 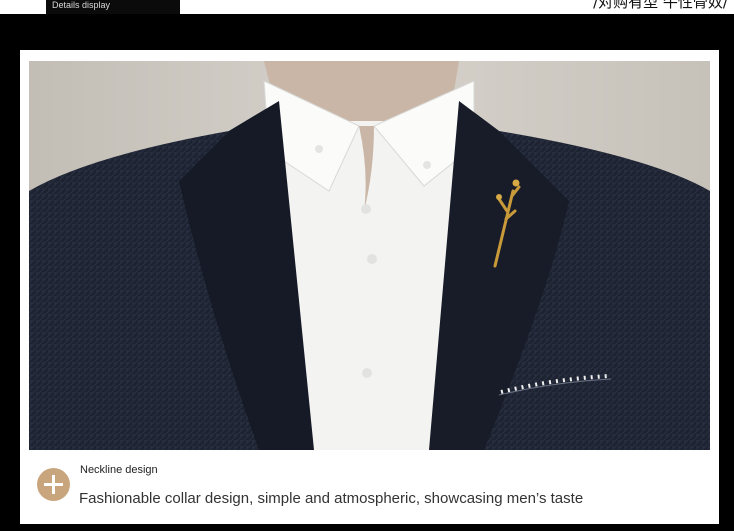 What do you see at coordinates (660, 5) in the screenshot?
I see `header-cut-off-text: /对购有型 牛性骨奴/` at bounding box center [660, 5].